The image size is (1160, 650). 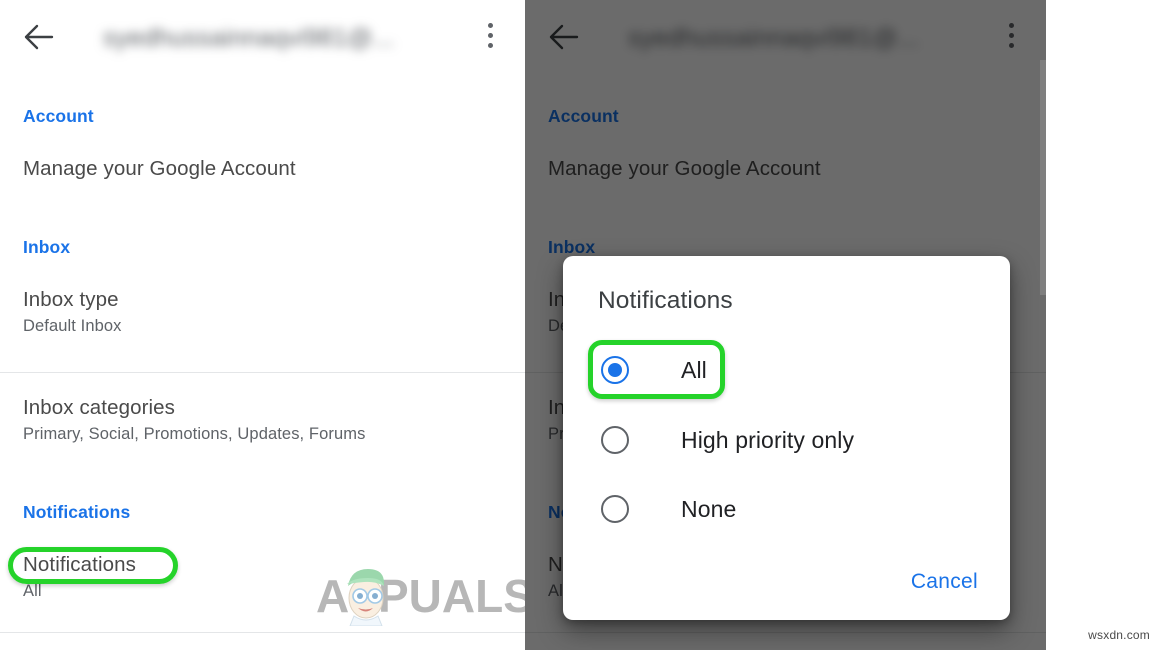 I want to click on dialog-title: Notifications, so click(x=665, y=300).